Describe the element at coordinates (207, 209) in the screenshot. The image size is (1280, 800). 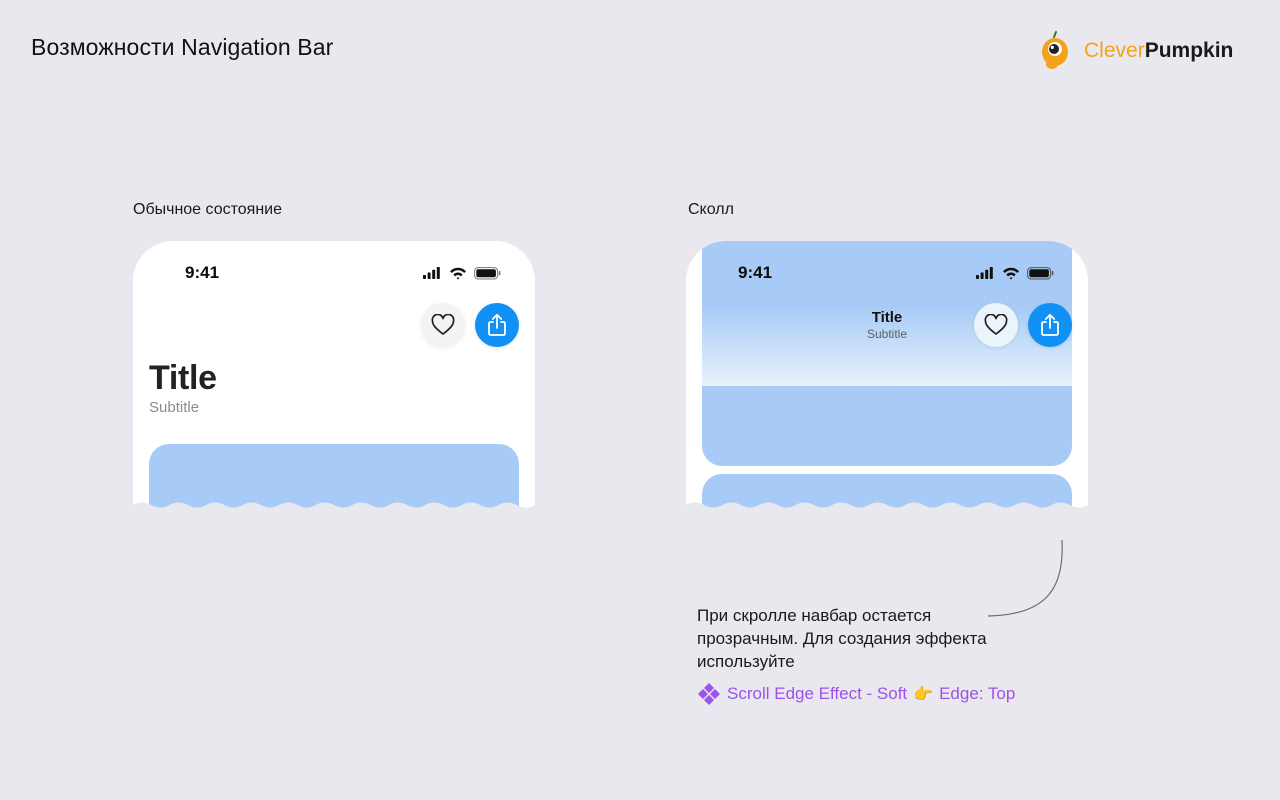
I see `normal-state-caption: Обычное состояние` at that location.